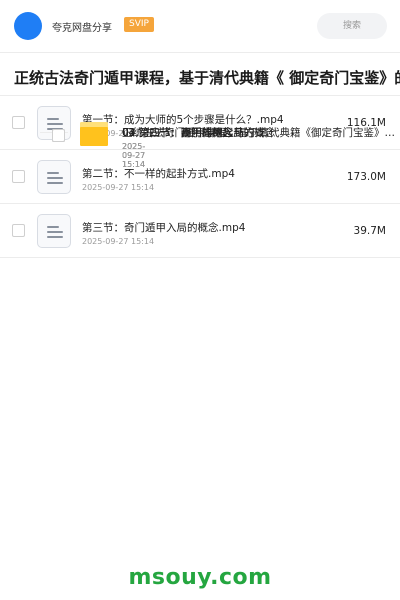 The image size is (400, 600). Describe the element at coordinates (178, 133) in the screenshot. I see `item-name: 04.第四节：阴阳的概念` at that location.